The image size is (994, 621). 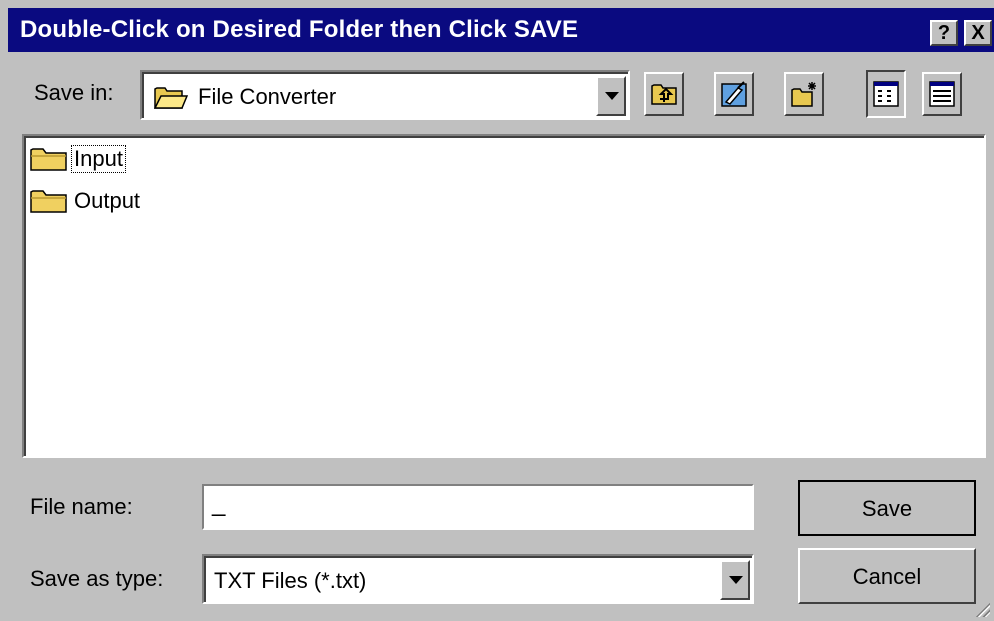 I want to click on list-view-button, so click(x=886, y=94).